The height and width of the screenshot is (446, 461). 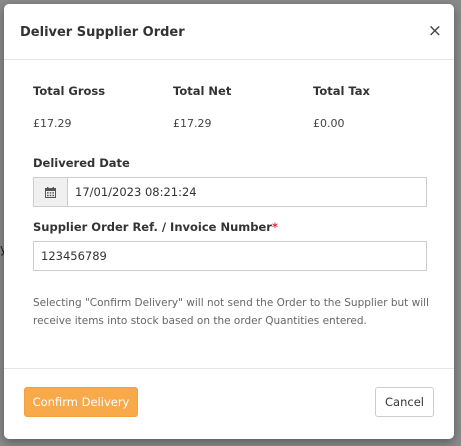 What do you see at coordinates (81, 163) in the screenshot?
I see `delivered-date-label: Delivered Date` at bounding box center [81, 163].